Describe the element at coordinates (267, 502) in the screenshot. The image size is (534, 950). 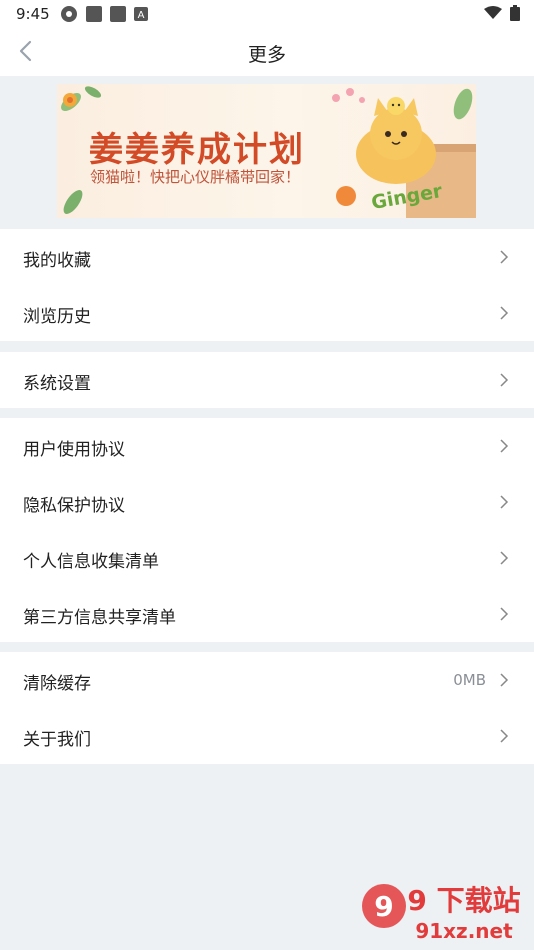
I see `menu-item-privacy-policy: 隐私保护协议` at that location.